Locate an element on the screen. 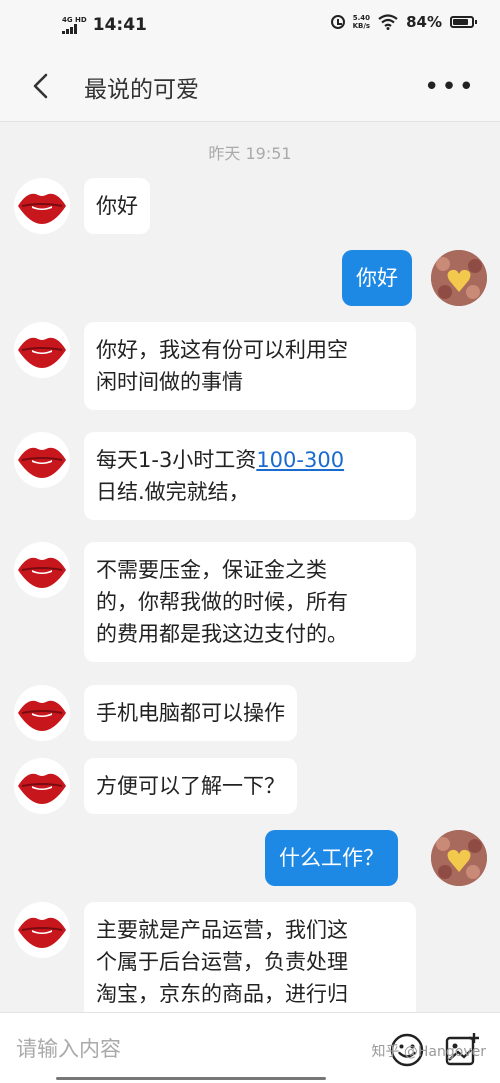 The height and width of the screenshot is (1083, 500). message-text: 手机电脑都可以操作 is located at coordinates (190, 713).